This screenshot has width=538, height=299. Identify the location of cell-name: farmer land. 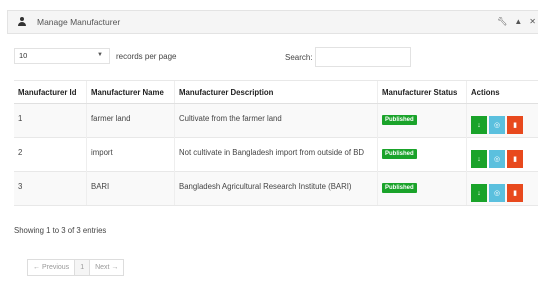
(130, 120).